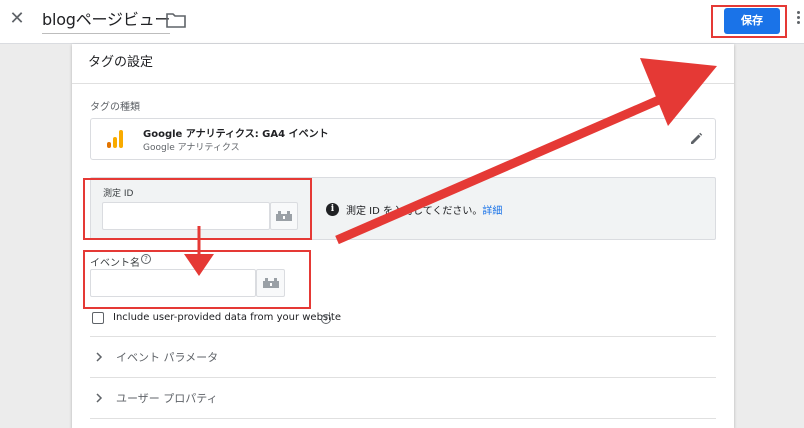 The image size is (804, 428). I want to click on section-event-parameters: イベント パラメータ, so click(403, 356).